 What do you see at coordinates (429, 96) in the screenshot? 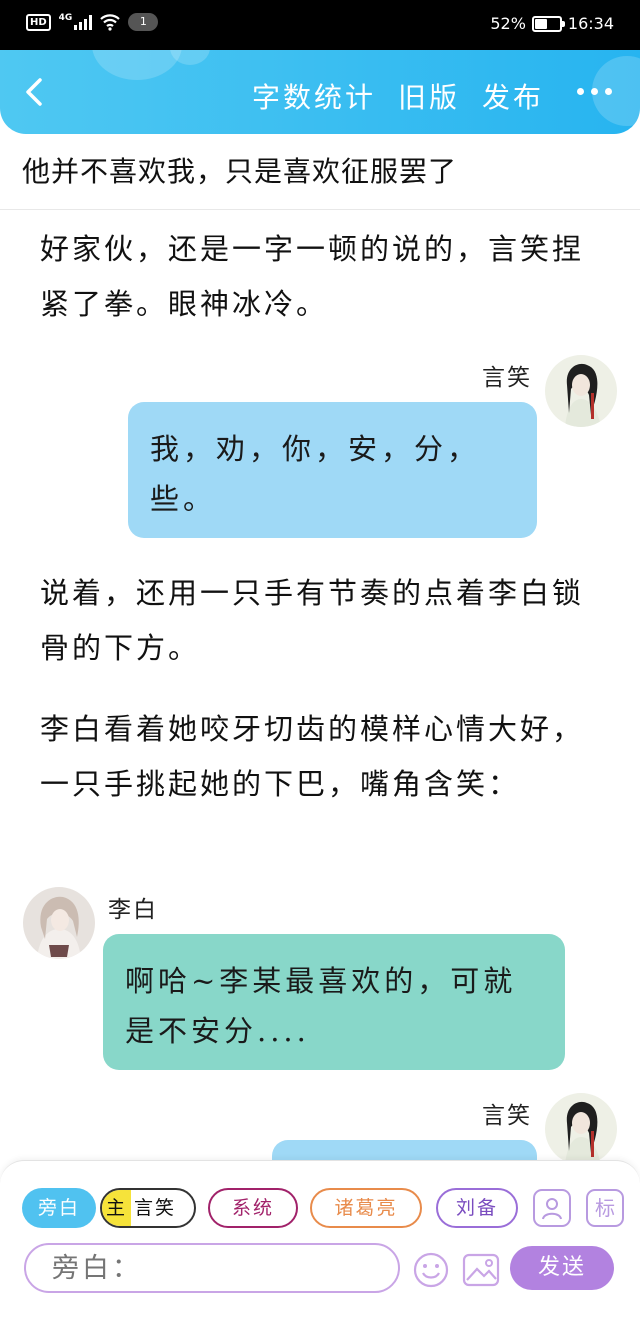
I see `old-version-button: 旧版` at bounding box center [429, 96].